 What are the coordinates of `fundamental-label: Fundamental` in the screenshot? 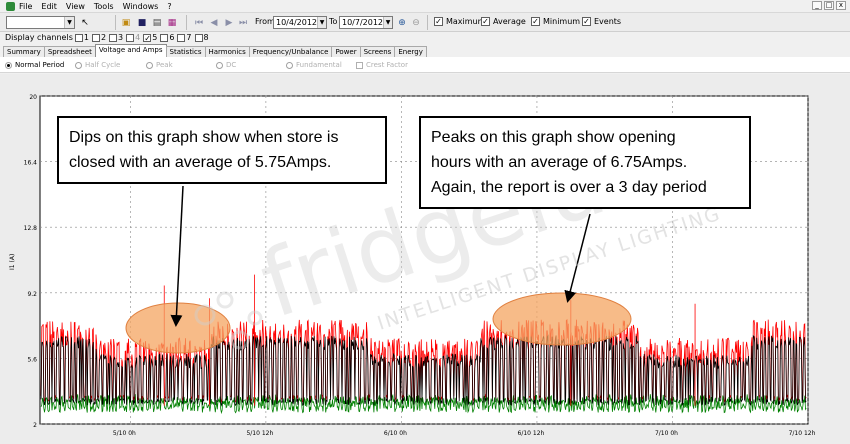 It's located at (319, 65).